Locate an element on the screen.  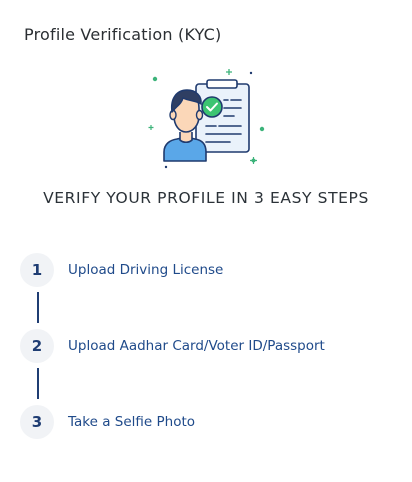
step-number-badge: 1 is located at coordinates (37, 270).